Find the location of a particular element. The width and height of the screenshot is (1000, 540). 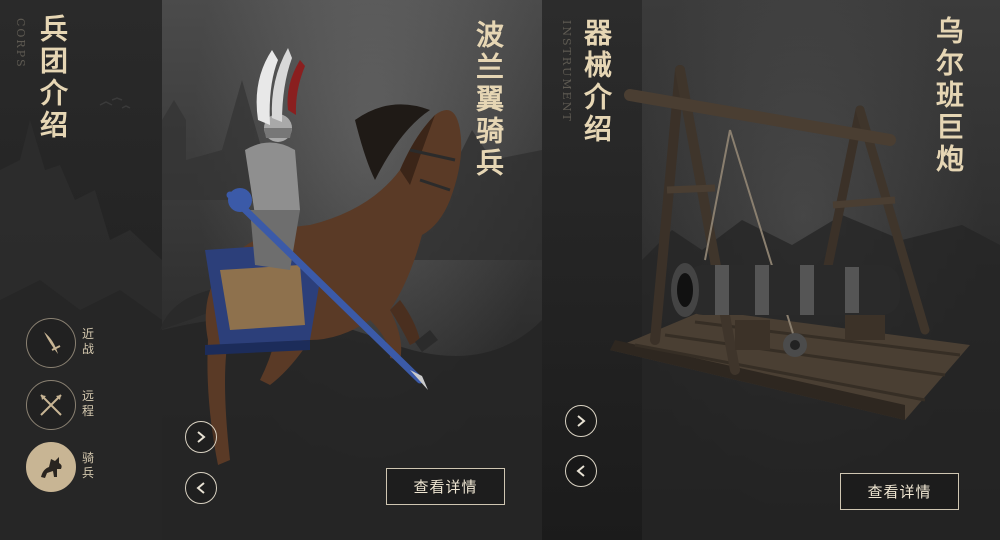

instrument-next-button is located at coordinates (581, 421).